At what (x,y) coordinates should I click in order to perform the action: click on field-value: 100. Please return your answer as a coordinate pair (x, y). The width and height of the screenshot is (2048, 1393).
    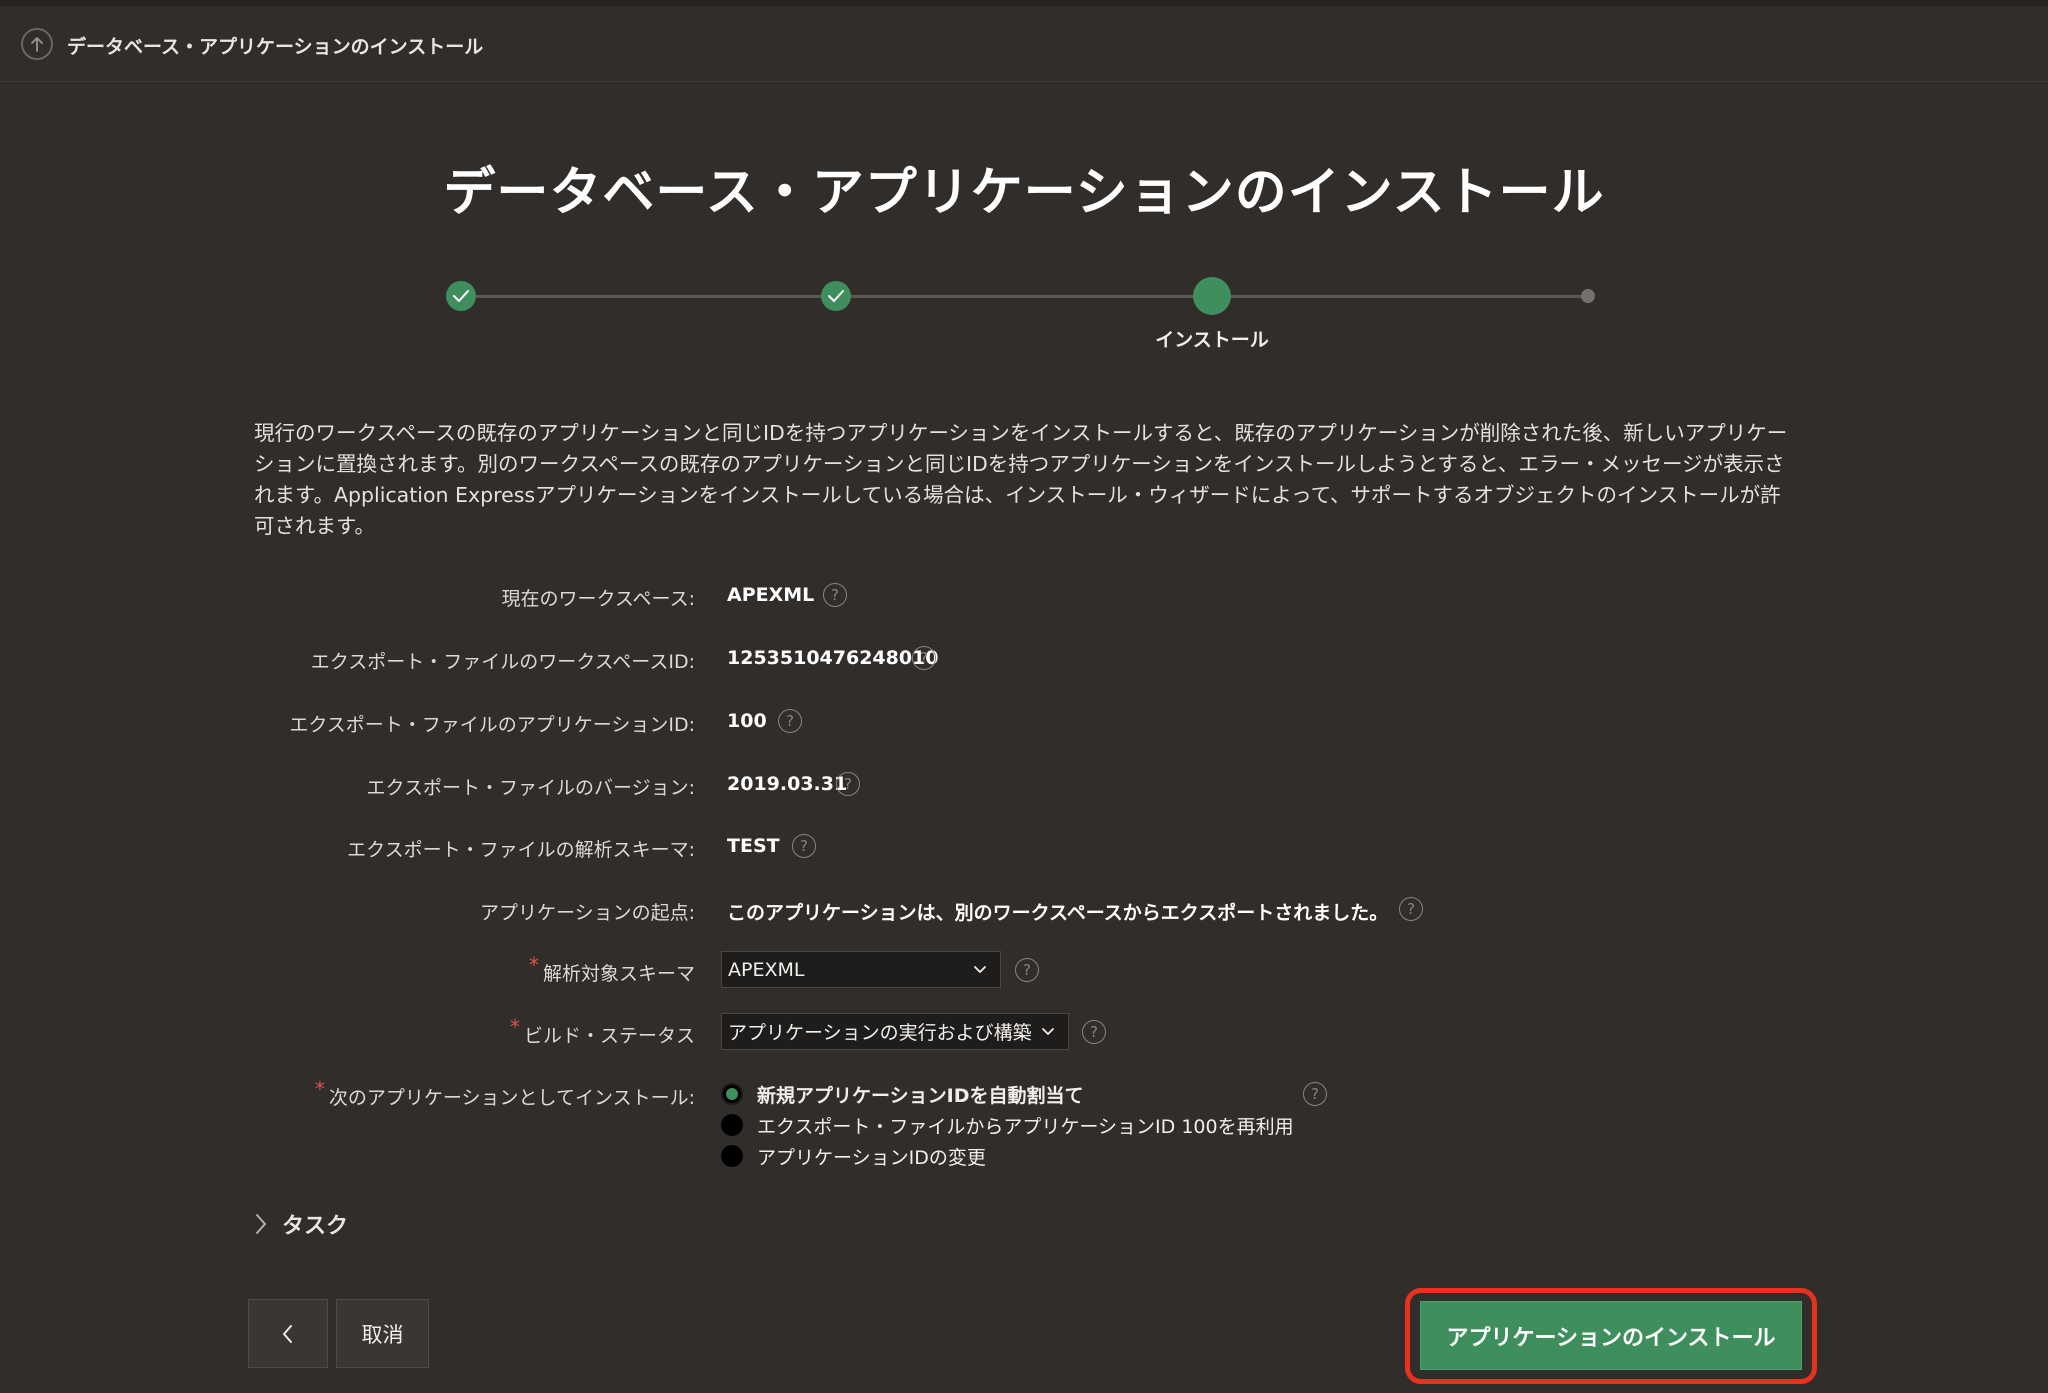
    Looking at the image, I should click on (747, 721).